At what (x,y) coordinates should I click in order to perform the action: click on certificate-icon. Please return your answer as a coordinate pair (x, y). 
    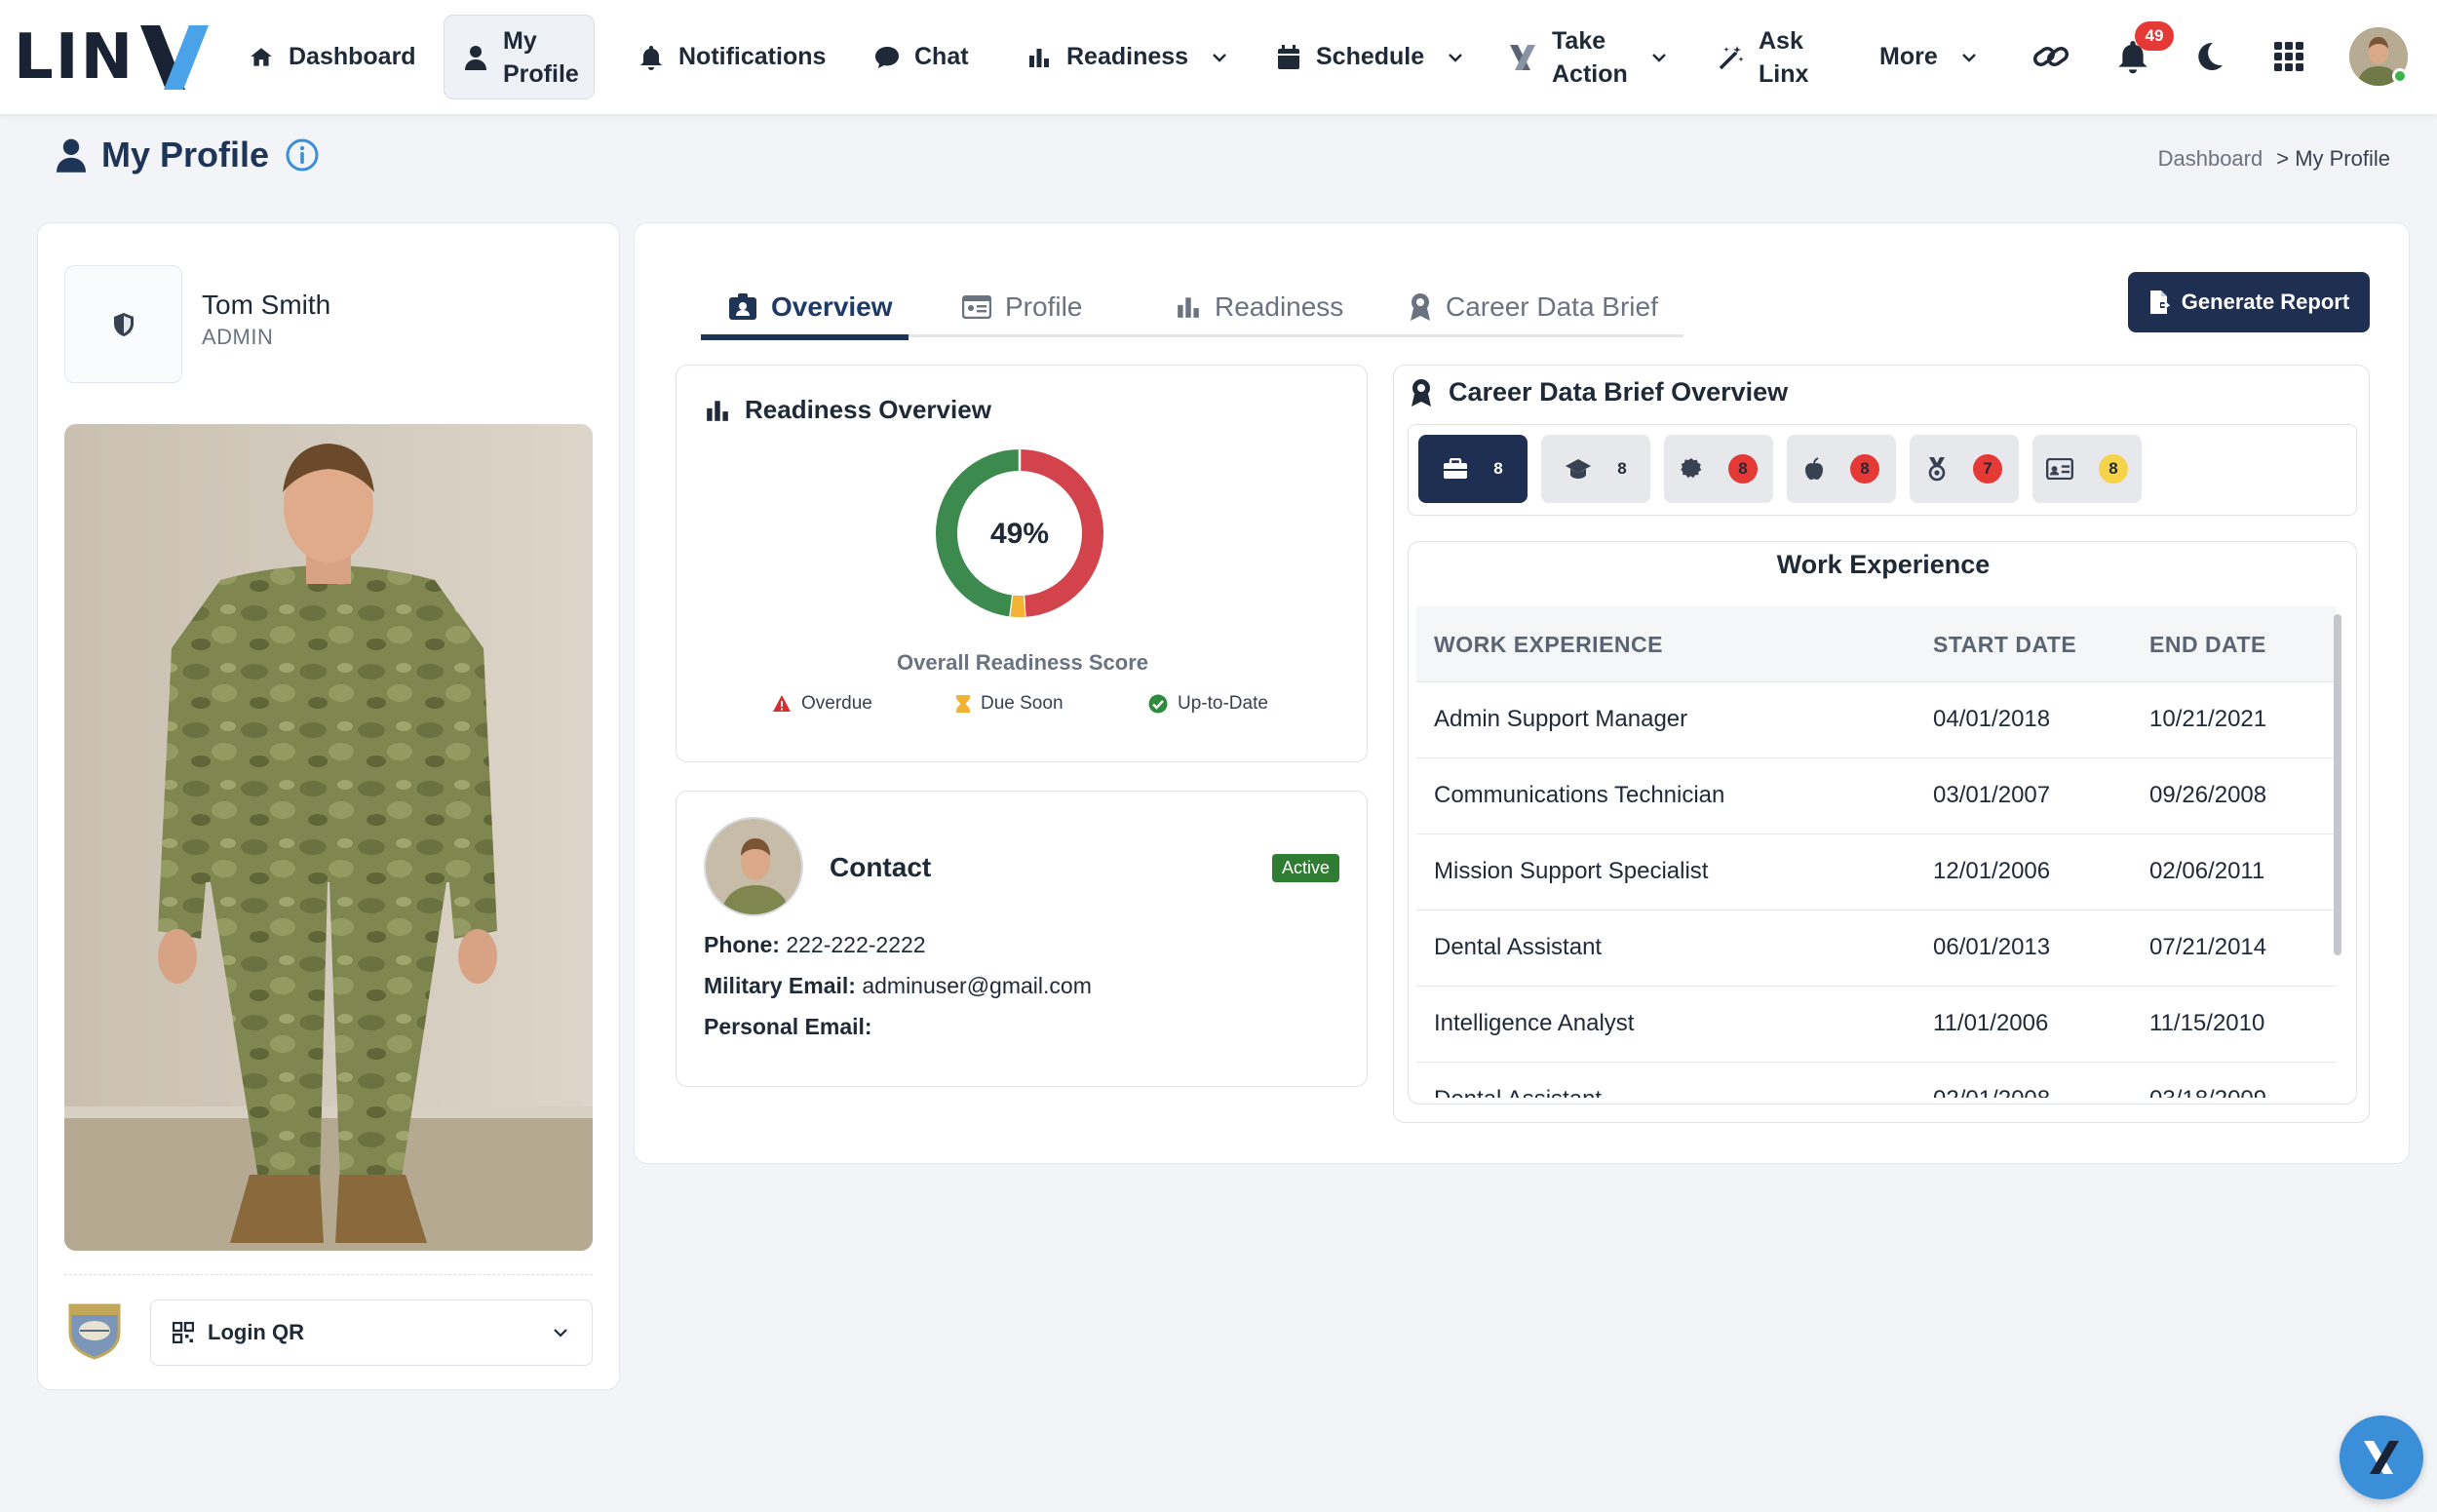
    Looking at the image, I should click on (1692, 468).